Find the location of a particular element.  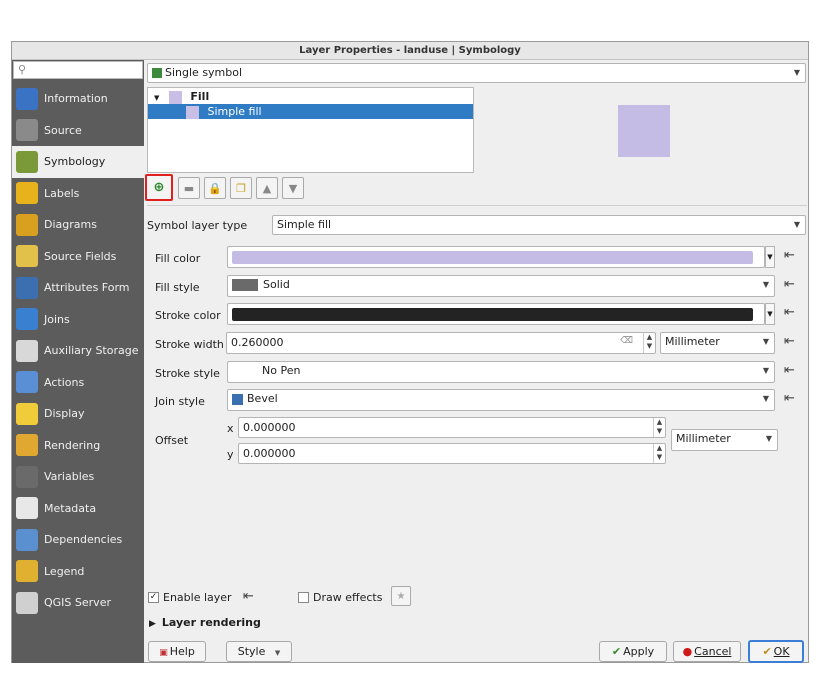

stroke-style-label: Stroke style is located at coordinates (187, 373).